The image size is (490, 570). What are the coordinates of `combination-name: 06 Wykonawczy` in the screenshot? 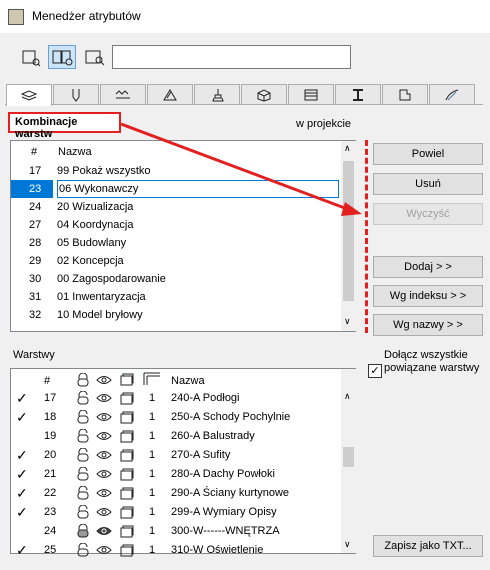 It's located at (198, 189).